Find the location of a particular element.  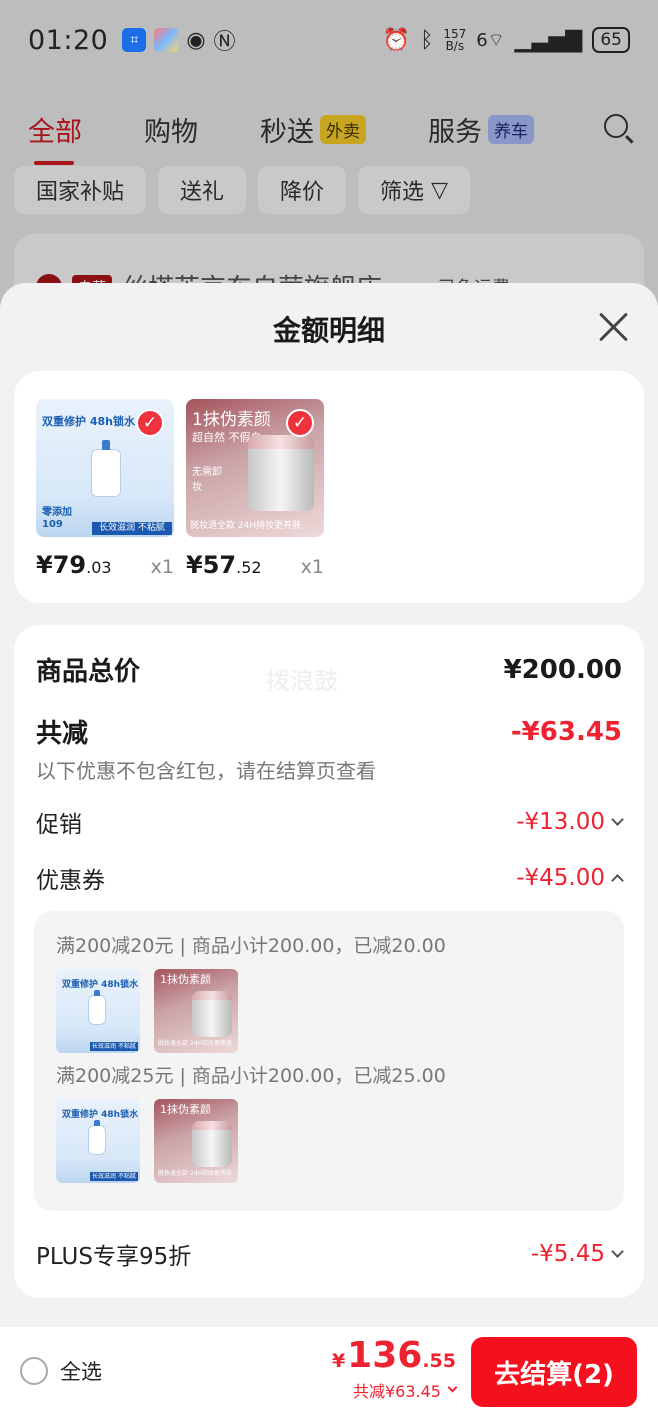

promo-label: 促销 is located at coordinates (59, 825).